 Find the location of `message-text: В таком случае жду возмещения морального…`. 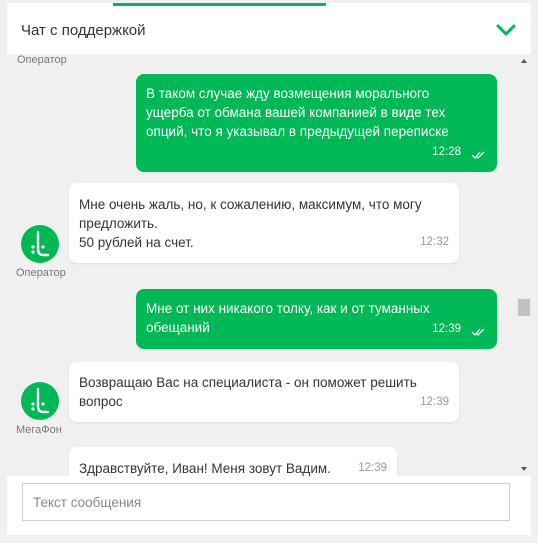

message-text: В таком случае жду возмещения морального… is located at coordinates (297, 112).